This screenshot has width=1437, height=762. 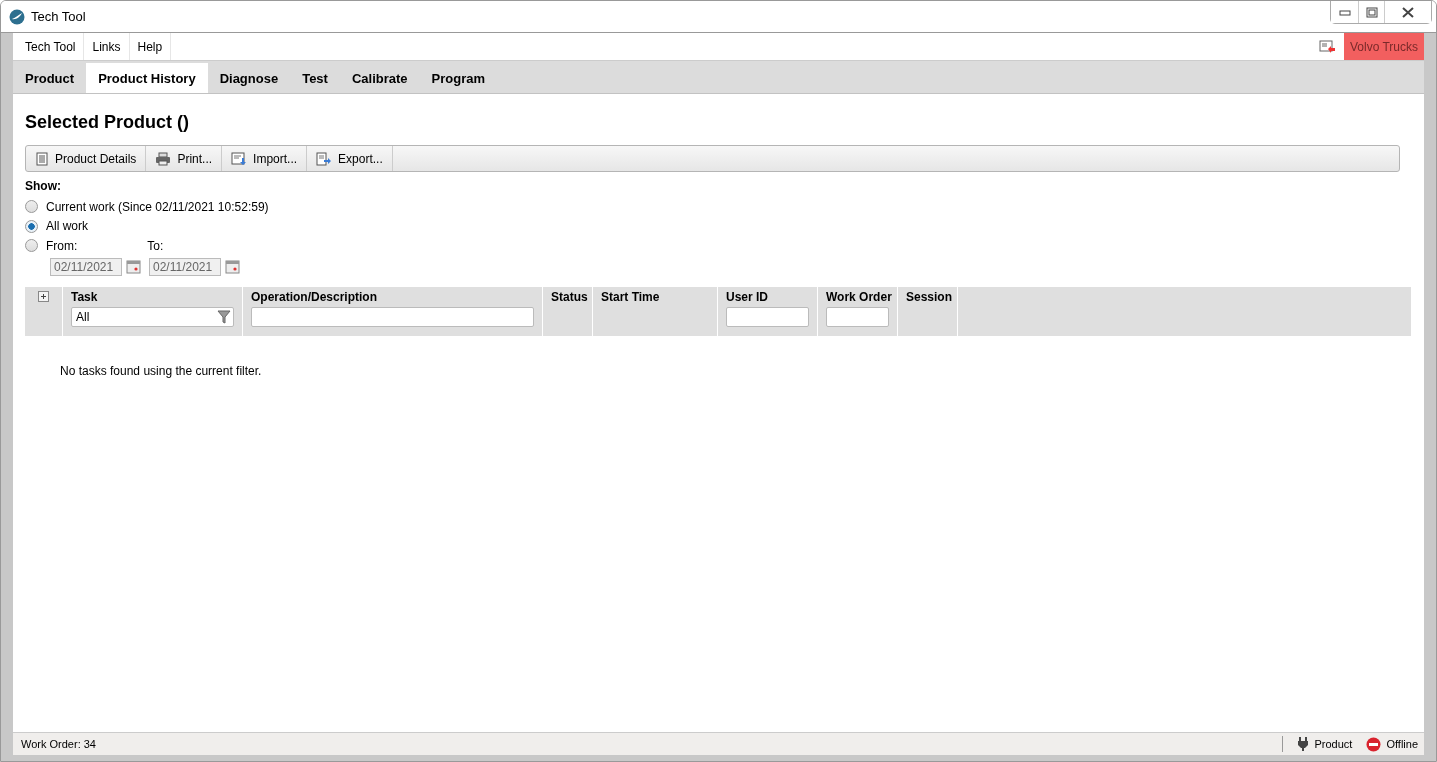 What do you see at coordinates (161, 370) in the screenshot?
I see `empty-message: No tasks found using the current filter.` at bounding box center [161, 370].